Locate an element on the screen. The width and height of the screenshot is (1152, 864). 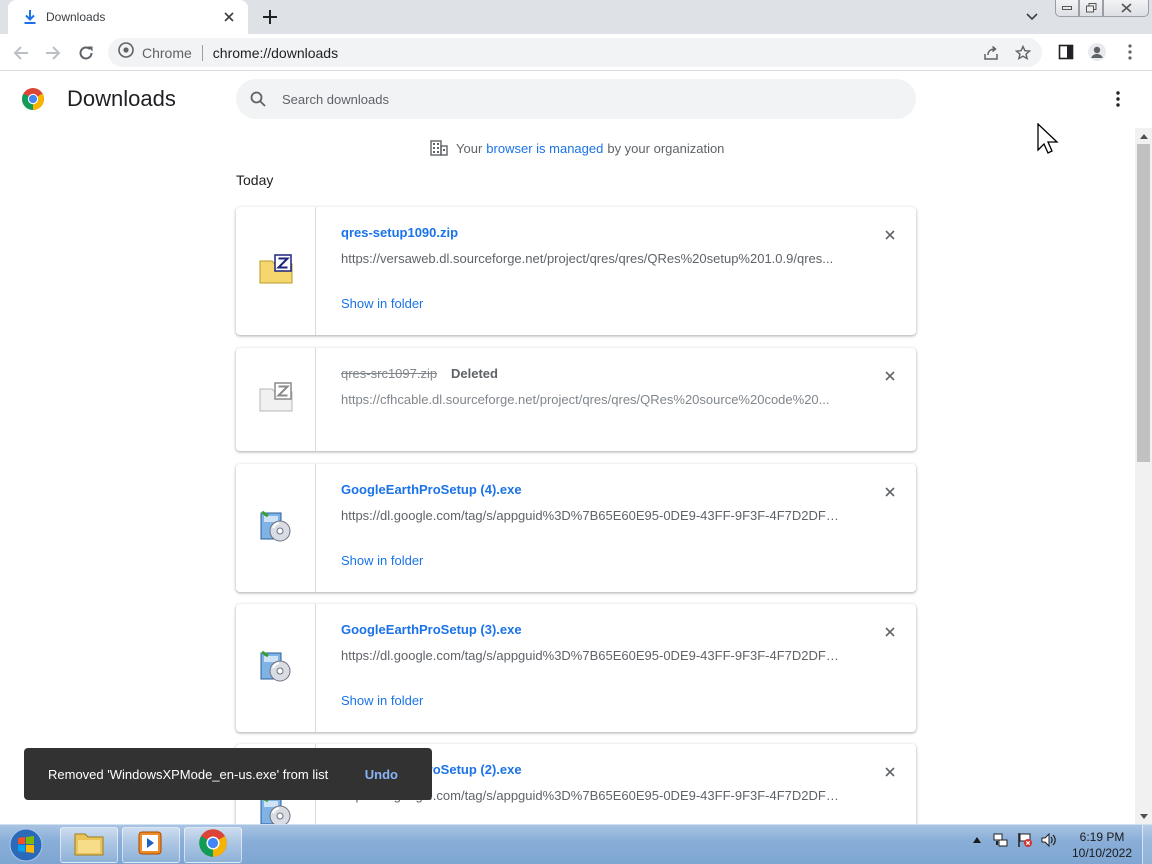
chrome-site-icon is located at coordinates (126, 52).